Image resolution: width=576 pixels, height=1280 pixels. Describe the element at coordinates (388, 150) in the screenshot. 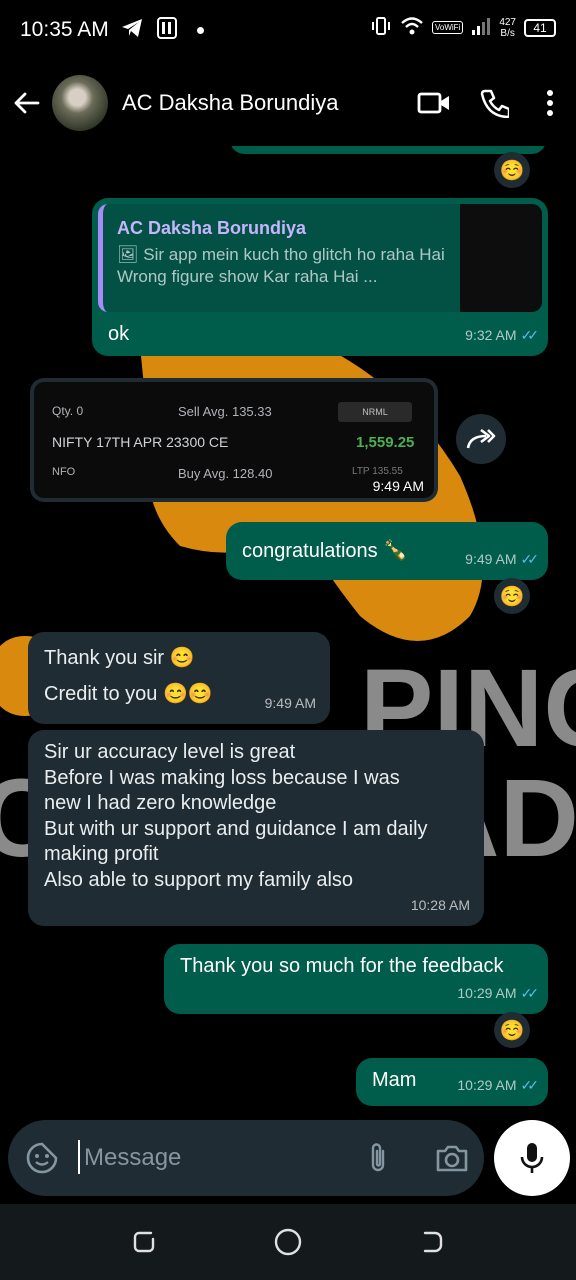

I see `previous-message-edge` at that location.